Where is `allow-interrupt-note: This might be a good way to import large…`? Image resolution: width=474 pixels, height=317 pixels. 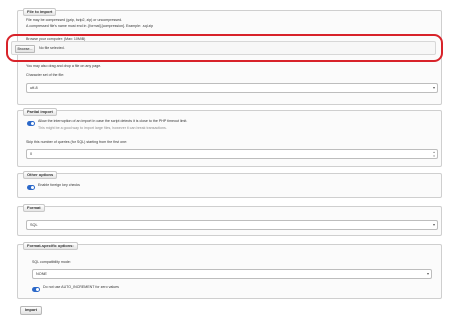
allow-interrupt-note: This might be a good way to import large… is located at coordinates (102, 128).